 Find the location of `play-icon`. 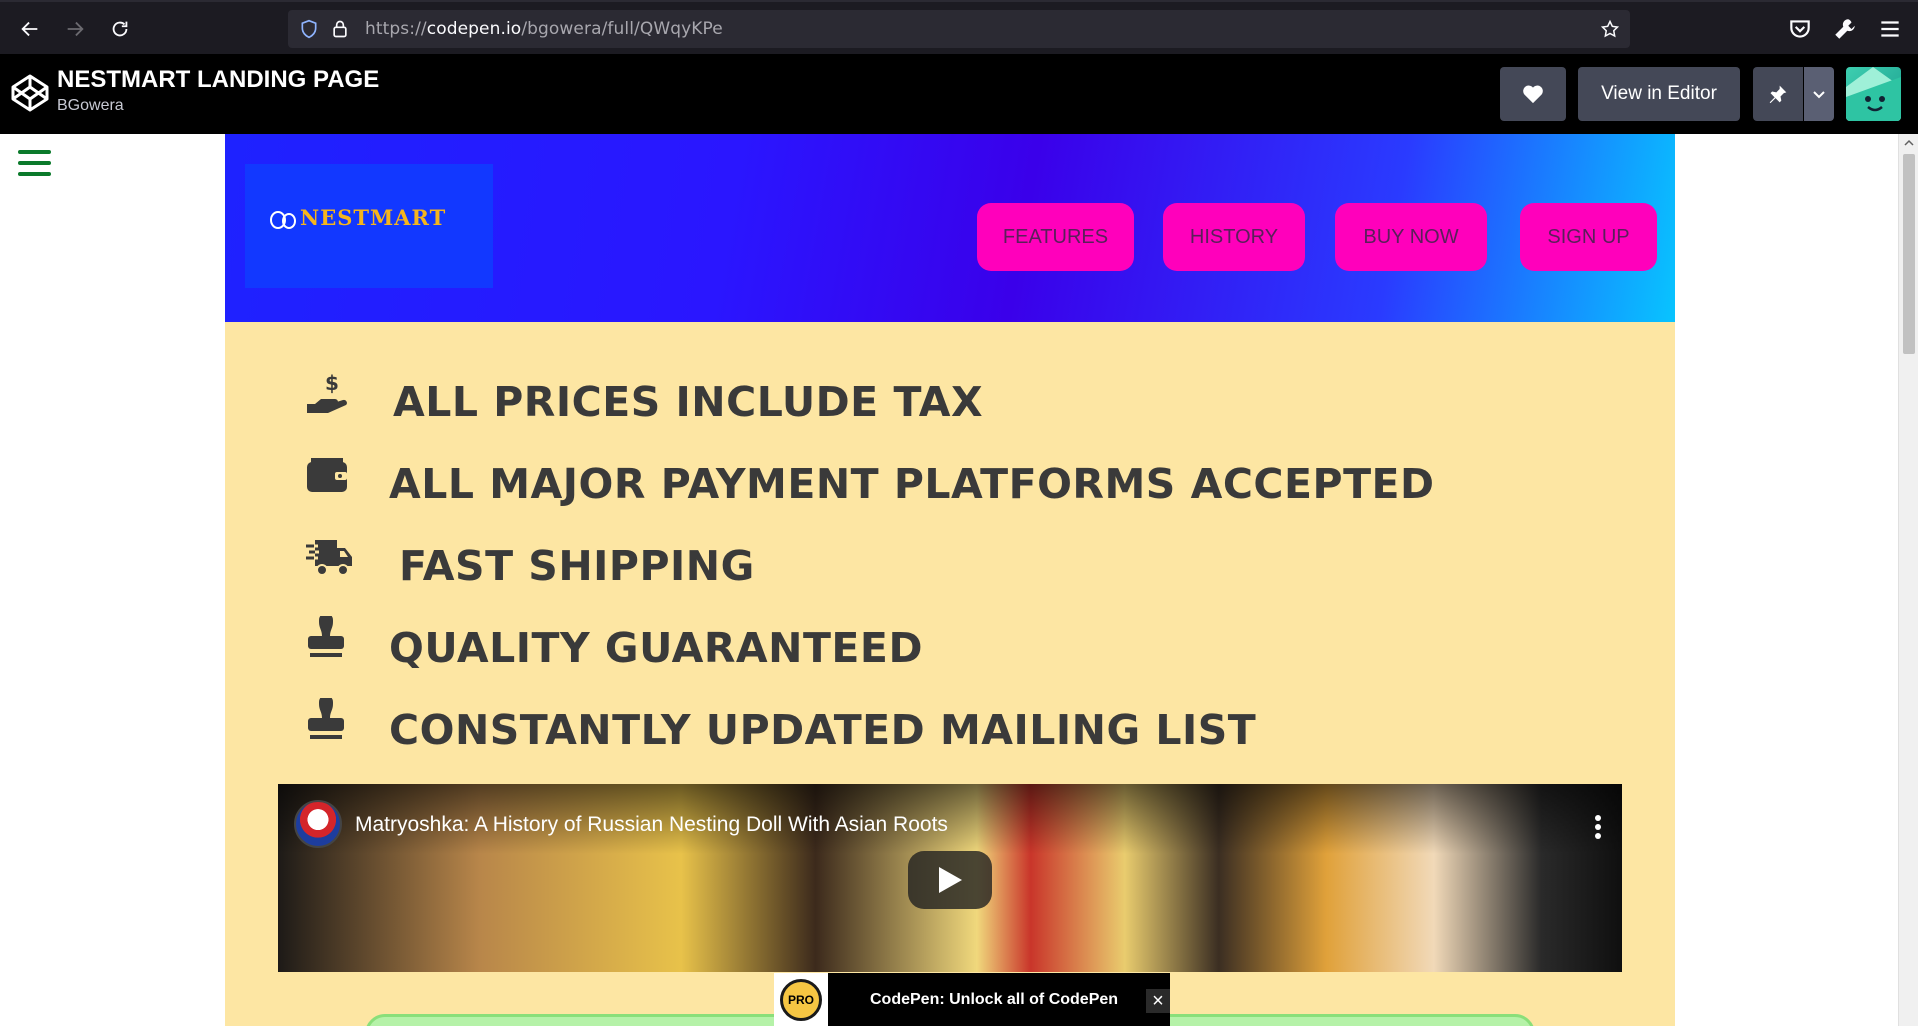

play-icon is located at coordinates (950, 880).